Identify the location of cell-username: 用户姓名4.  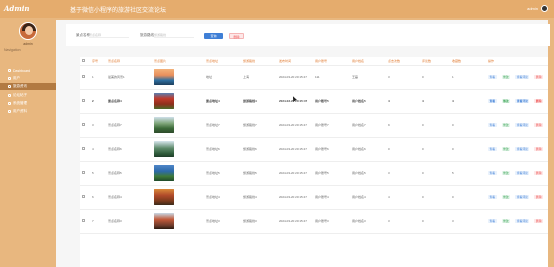
(368, 197).